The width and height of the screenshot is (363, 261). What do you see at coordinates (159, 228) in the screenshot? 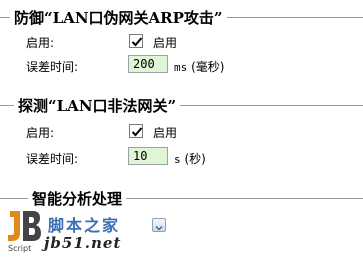
I see `chevron-down-icon` at bounding box center [159, 228].